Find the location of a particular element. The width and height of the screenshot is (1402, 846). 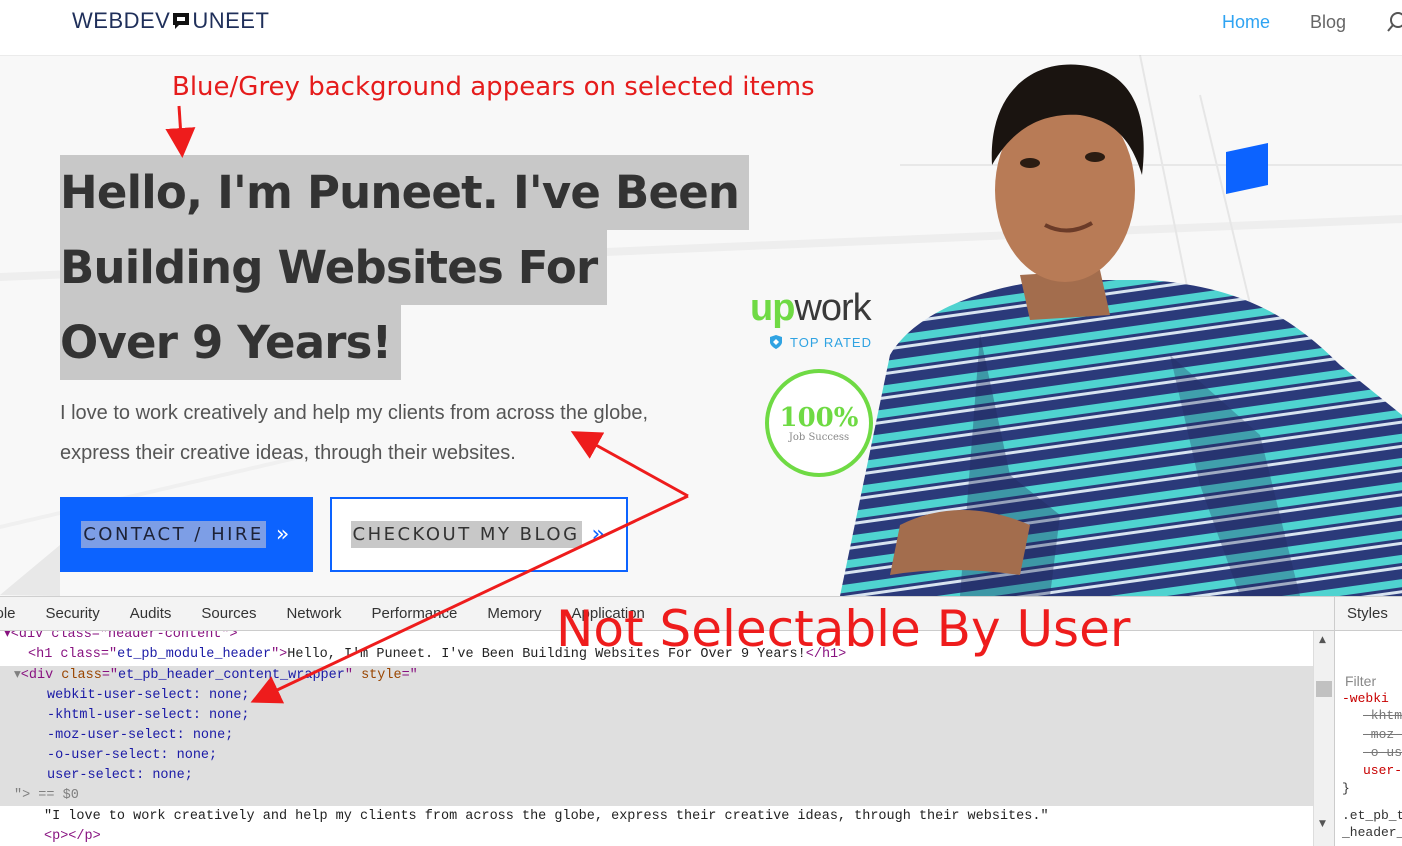

top-rated-label: TOP RATED is located at coordinates (831, 342).